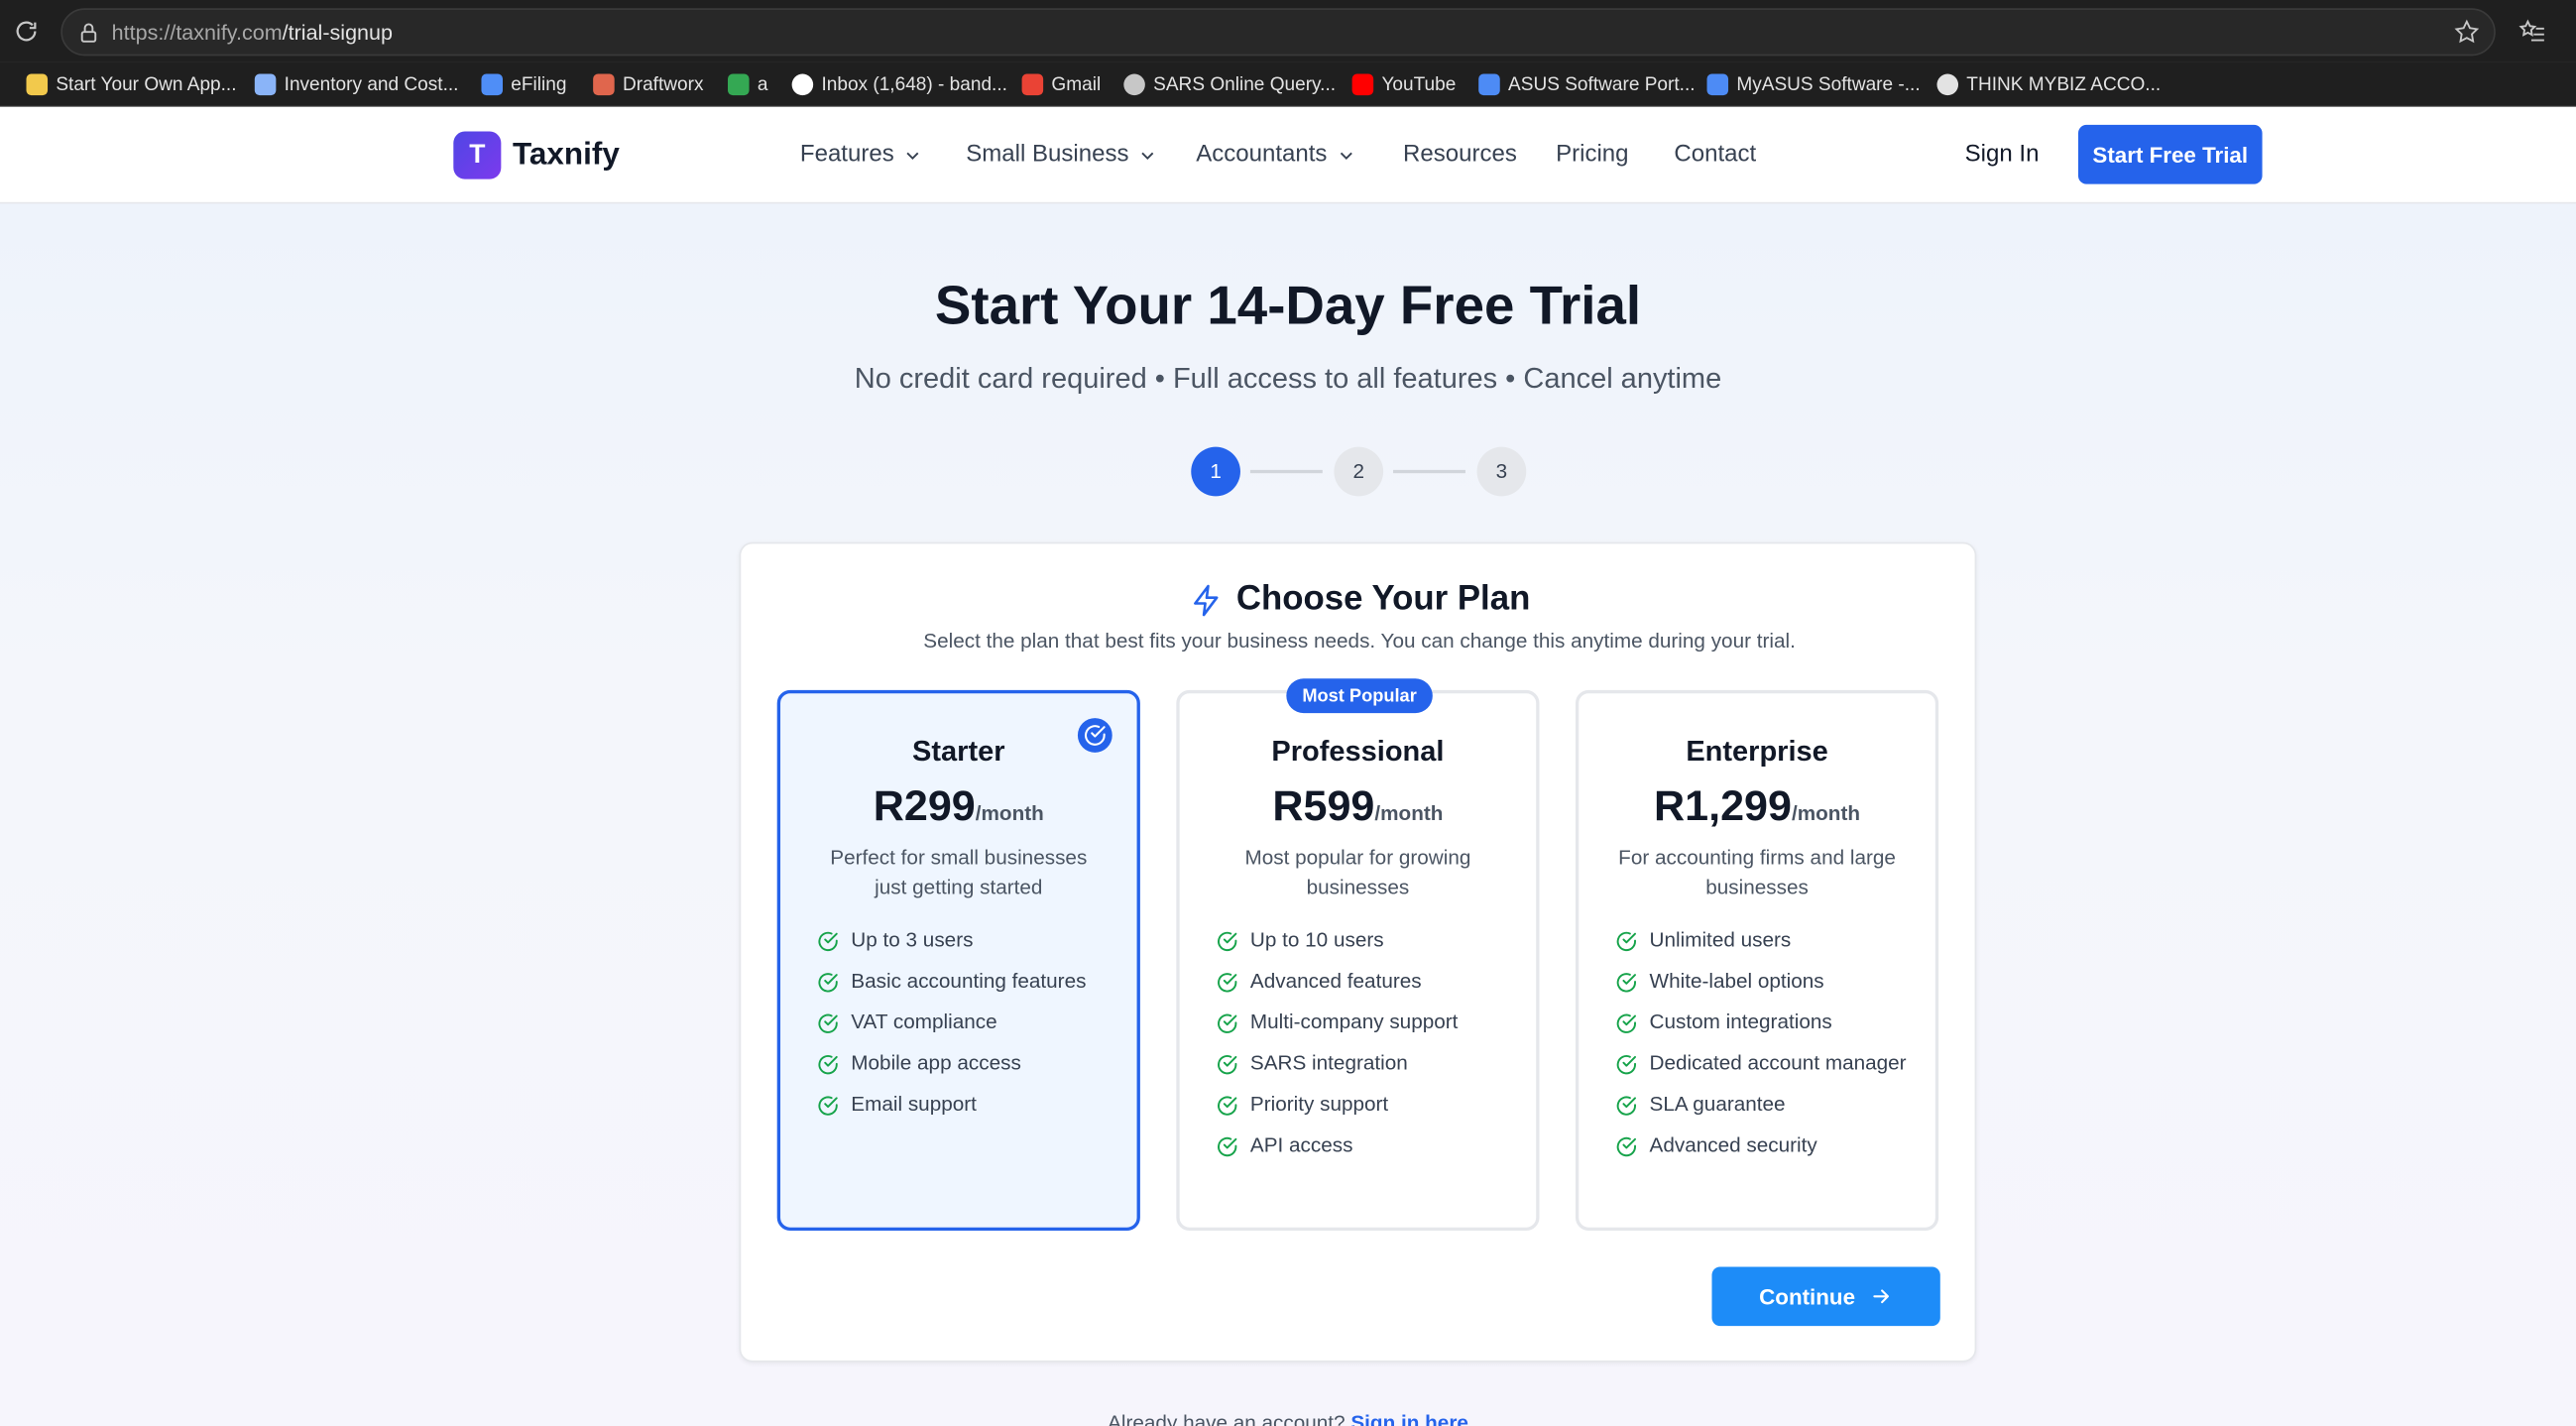 The width and height of the screenshot is (2576, 1426). I want to click on feature-item: Email support, so click(965, 1105).